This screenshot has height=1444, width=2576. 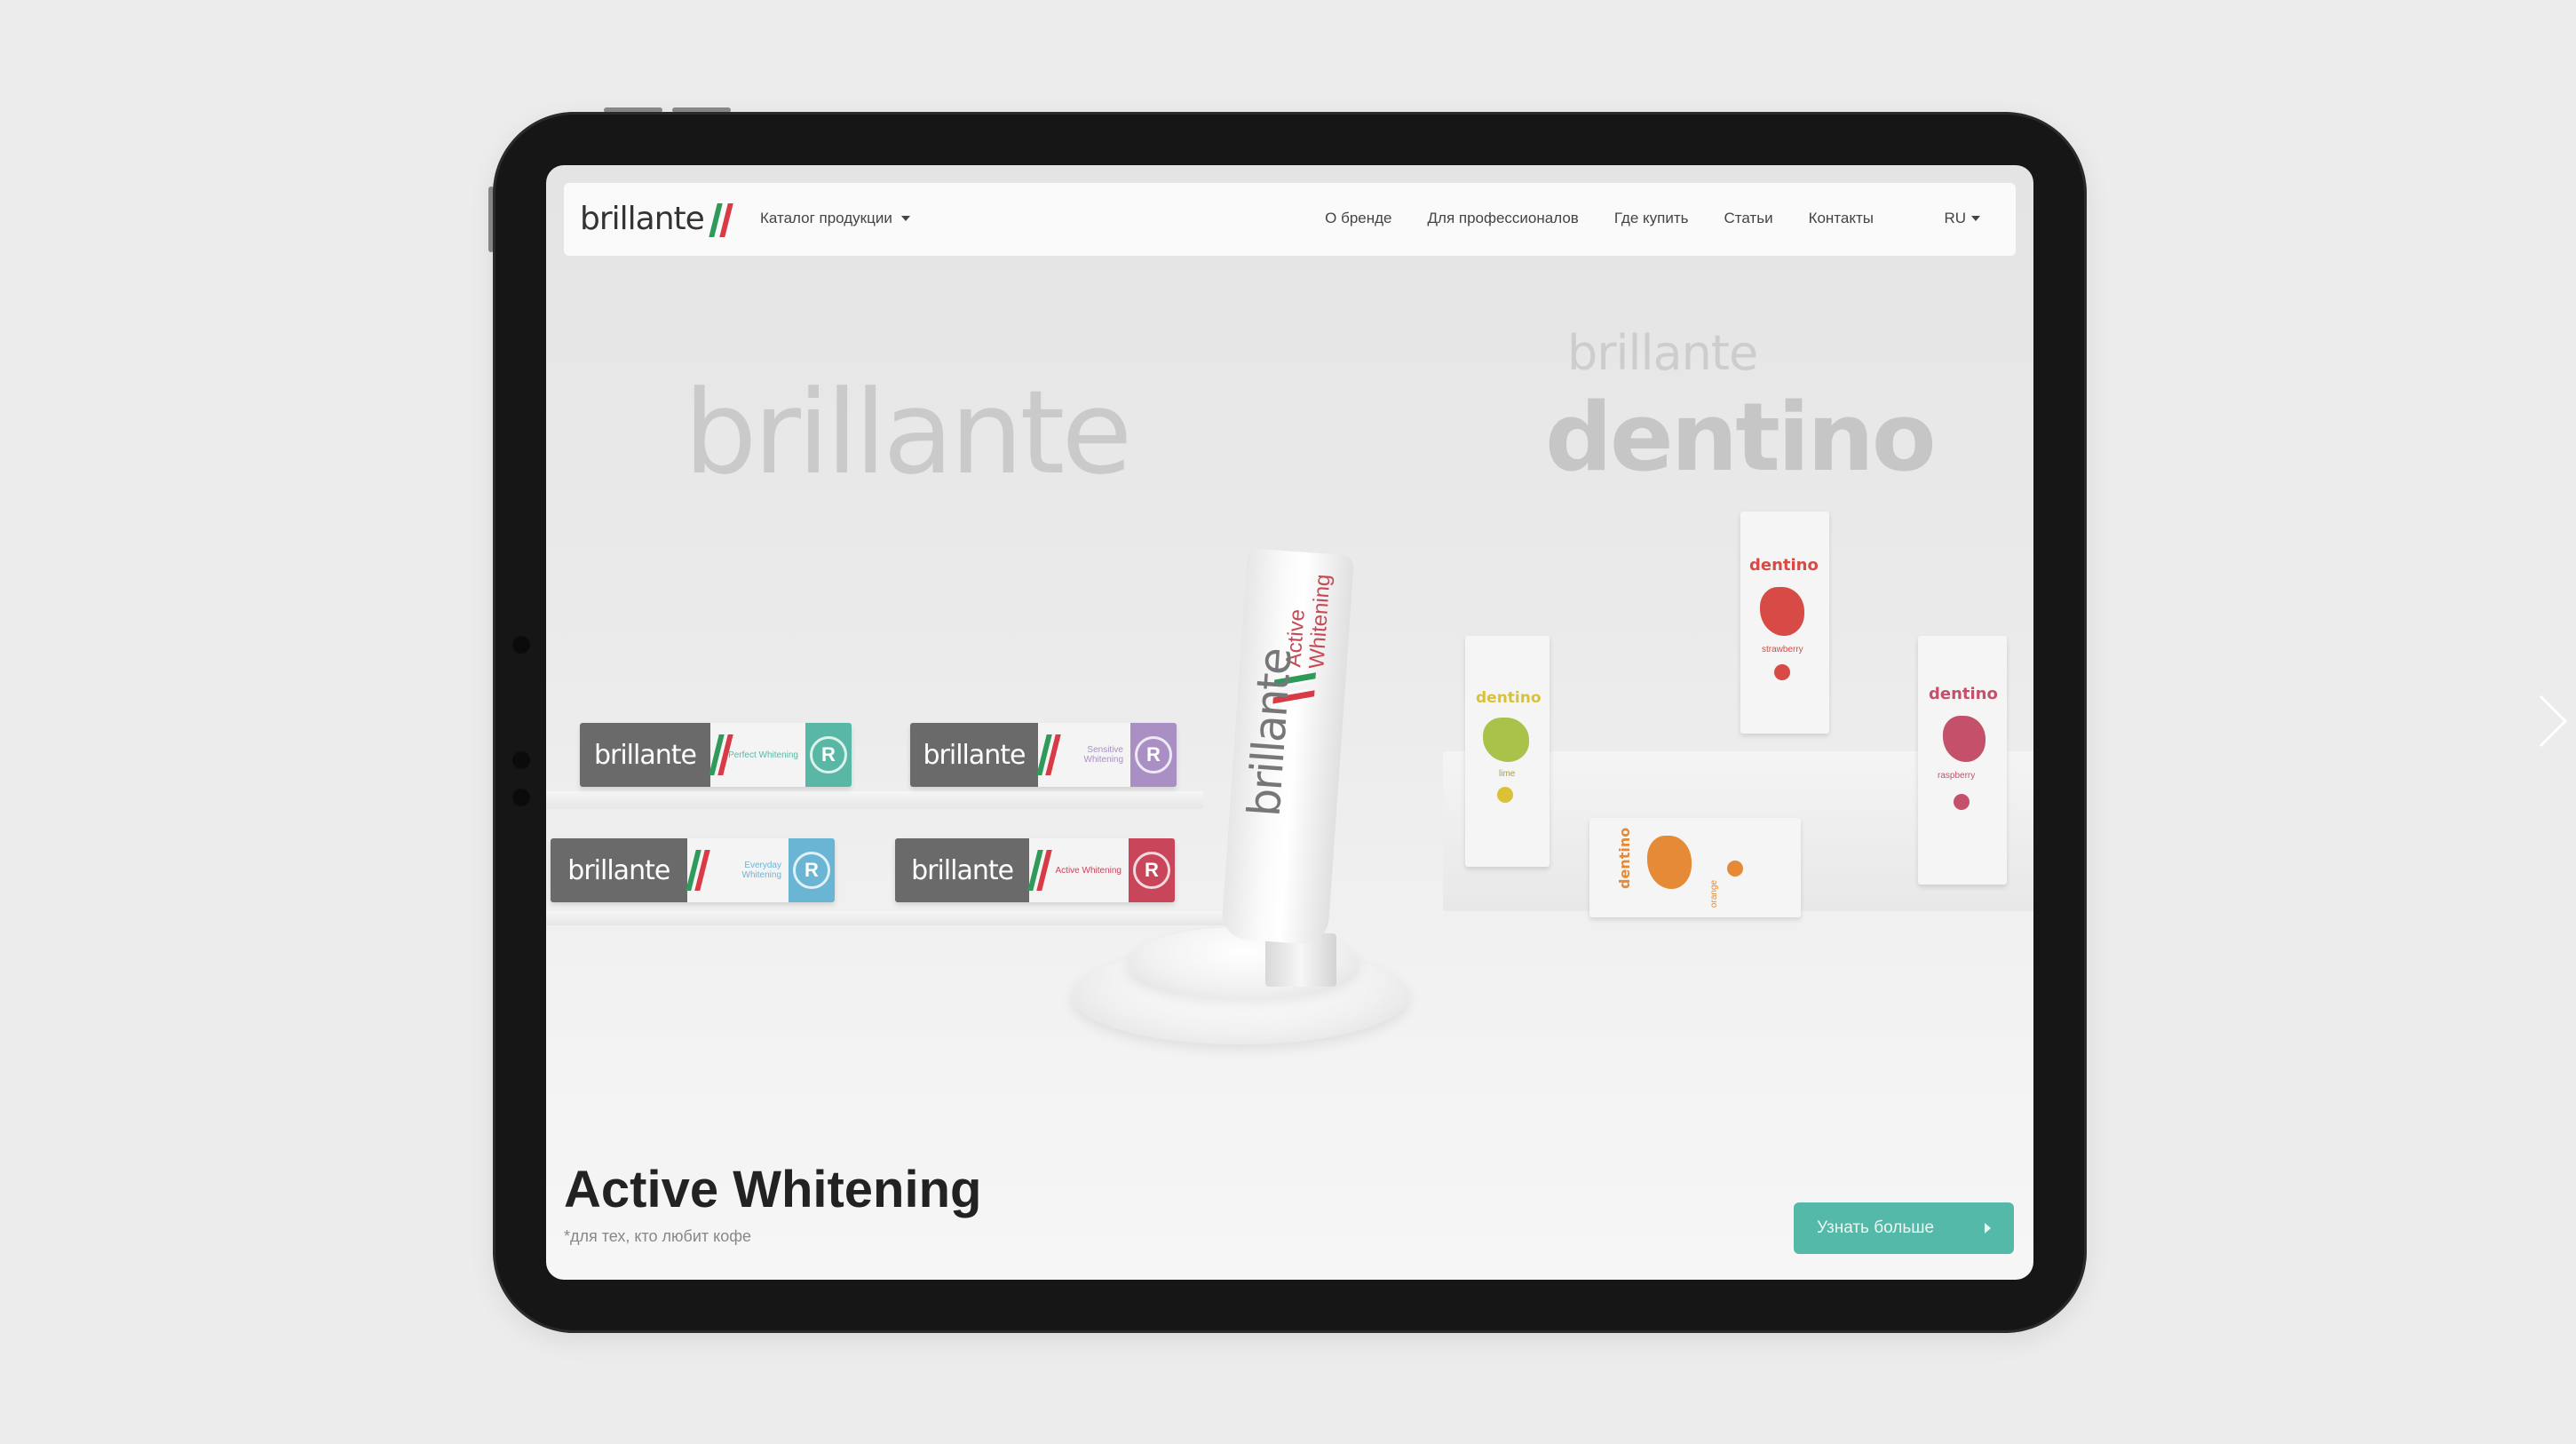 What do you see at coordinates (761, 870) in the screenshot?
I see `box-name: Everyday Whitening` at bounding box center [761, 870].